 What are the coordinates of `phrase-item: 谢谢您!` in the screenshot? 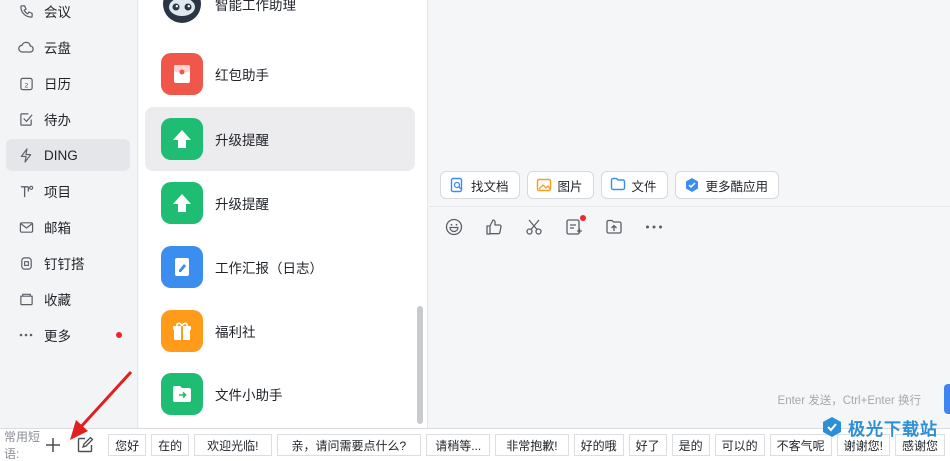 It's located at (863, 445).